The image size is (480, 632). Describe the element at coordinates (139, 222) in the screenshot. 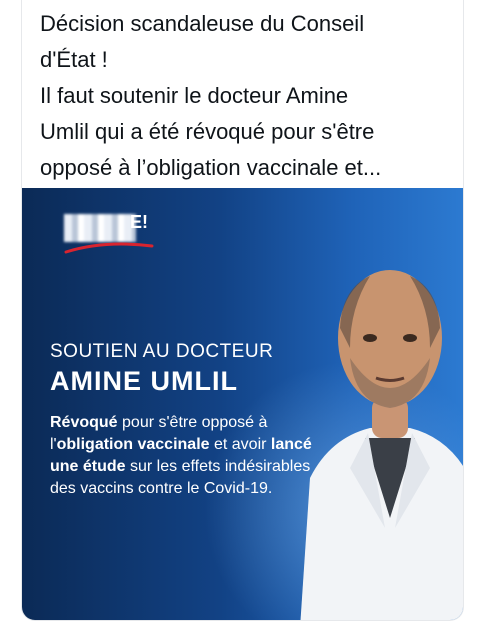

I see `logo-suffix: E!` at that location.